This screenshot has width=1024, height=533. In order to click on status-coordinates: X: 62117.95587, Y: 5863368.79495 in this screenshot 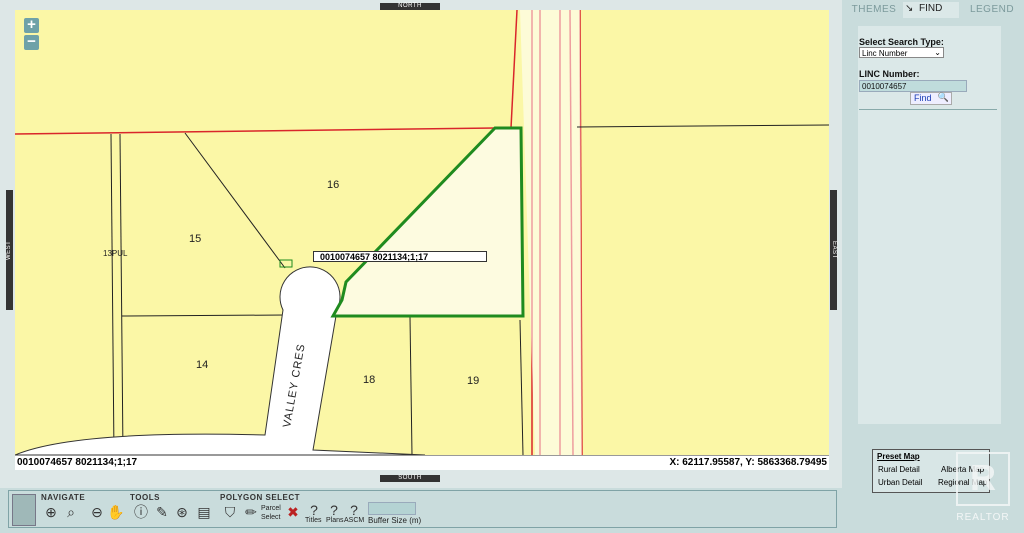, I will do `click(748, 462)`.